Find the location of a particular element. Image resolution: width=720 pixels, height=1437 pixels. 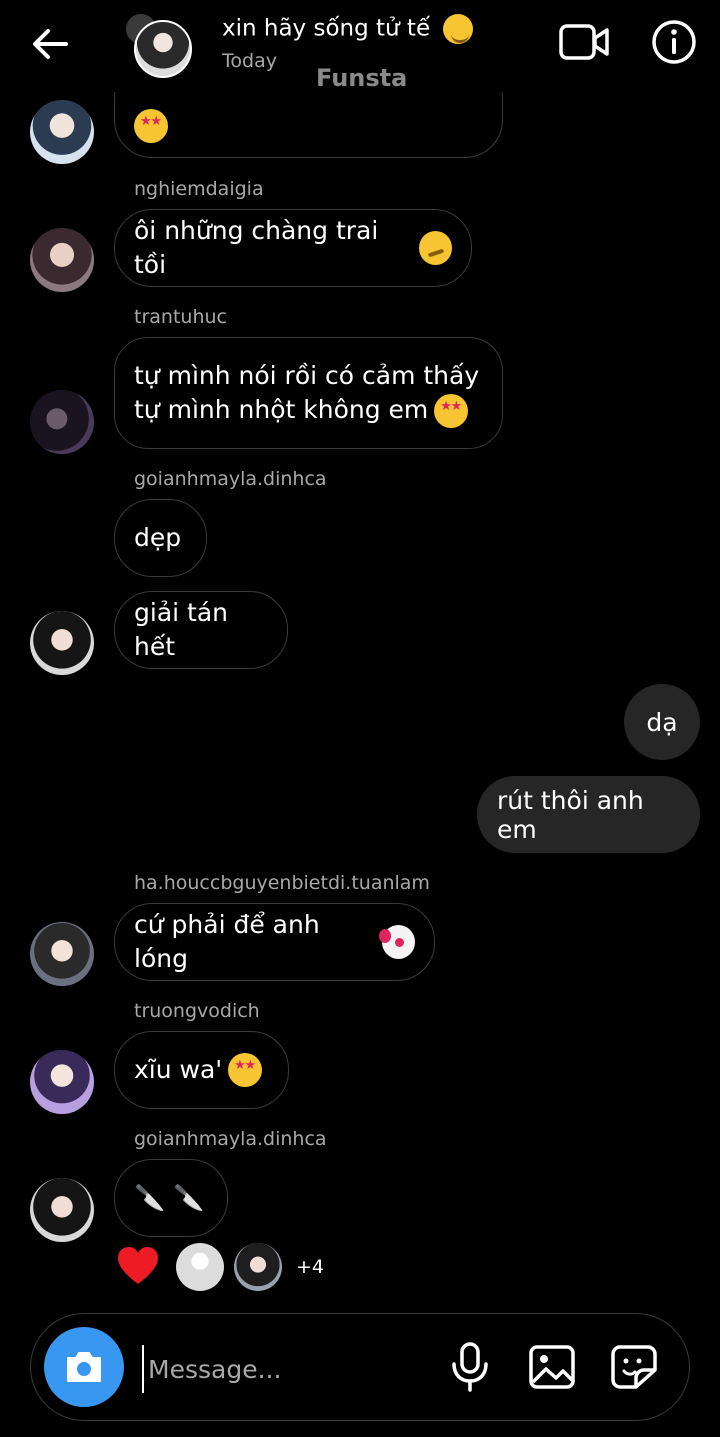

woozy-emoji-icon is located at coordinates (435, 248).